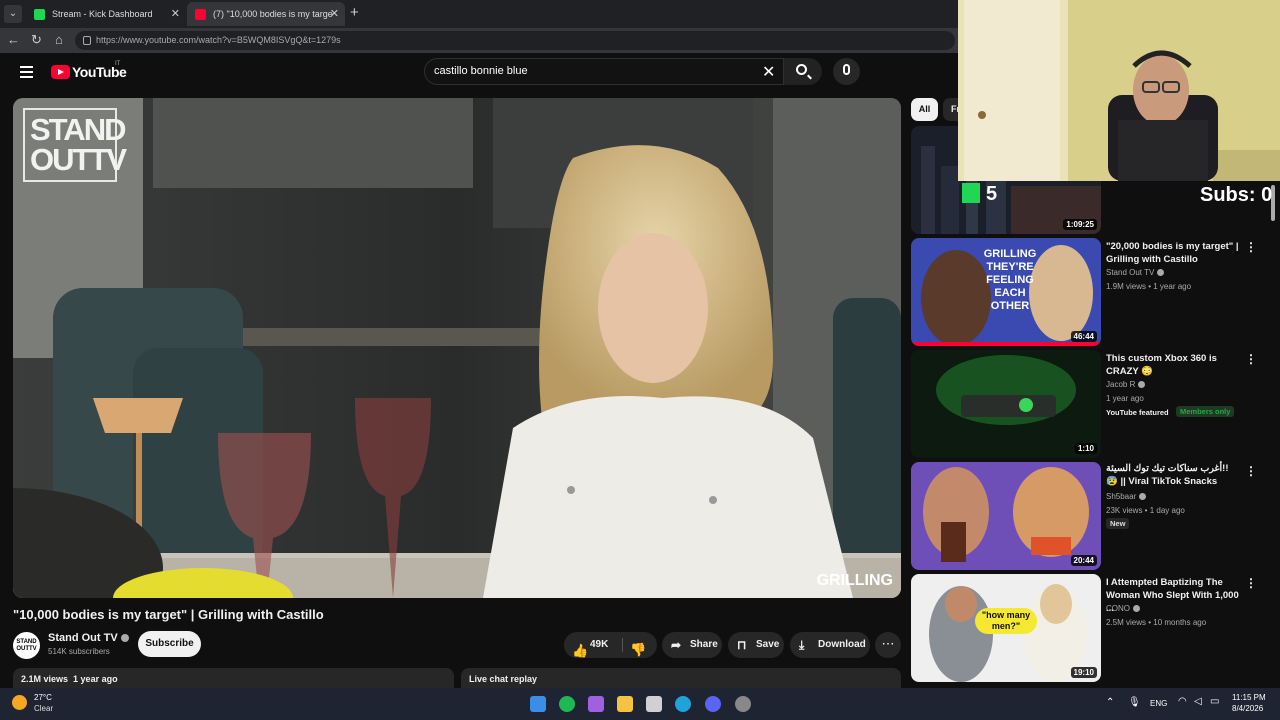 This screenshot has width=1280, height=720. Describe the element at coordinates (200, 14) in the screenshot. I see `youtube-favicon-icon` at that location.